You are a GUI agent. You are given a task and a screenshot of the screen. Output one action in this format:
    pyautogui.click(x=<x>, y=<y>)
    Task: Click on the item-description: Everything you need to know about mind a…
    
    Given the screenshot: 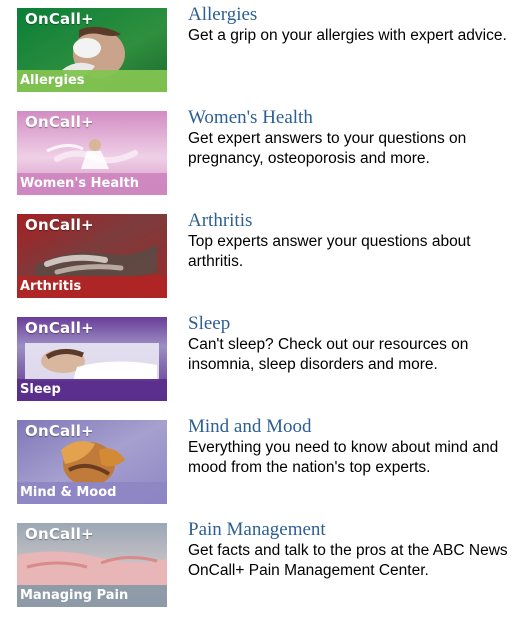 What is the action you would take?
    pyautogui.click(x=343, y=457)
    